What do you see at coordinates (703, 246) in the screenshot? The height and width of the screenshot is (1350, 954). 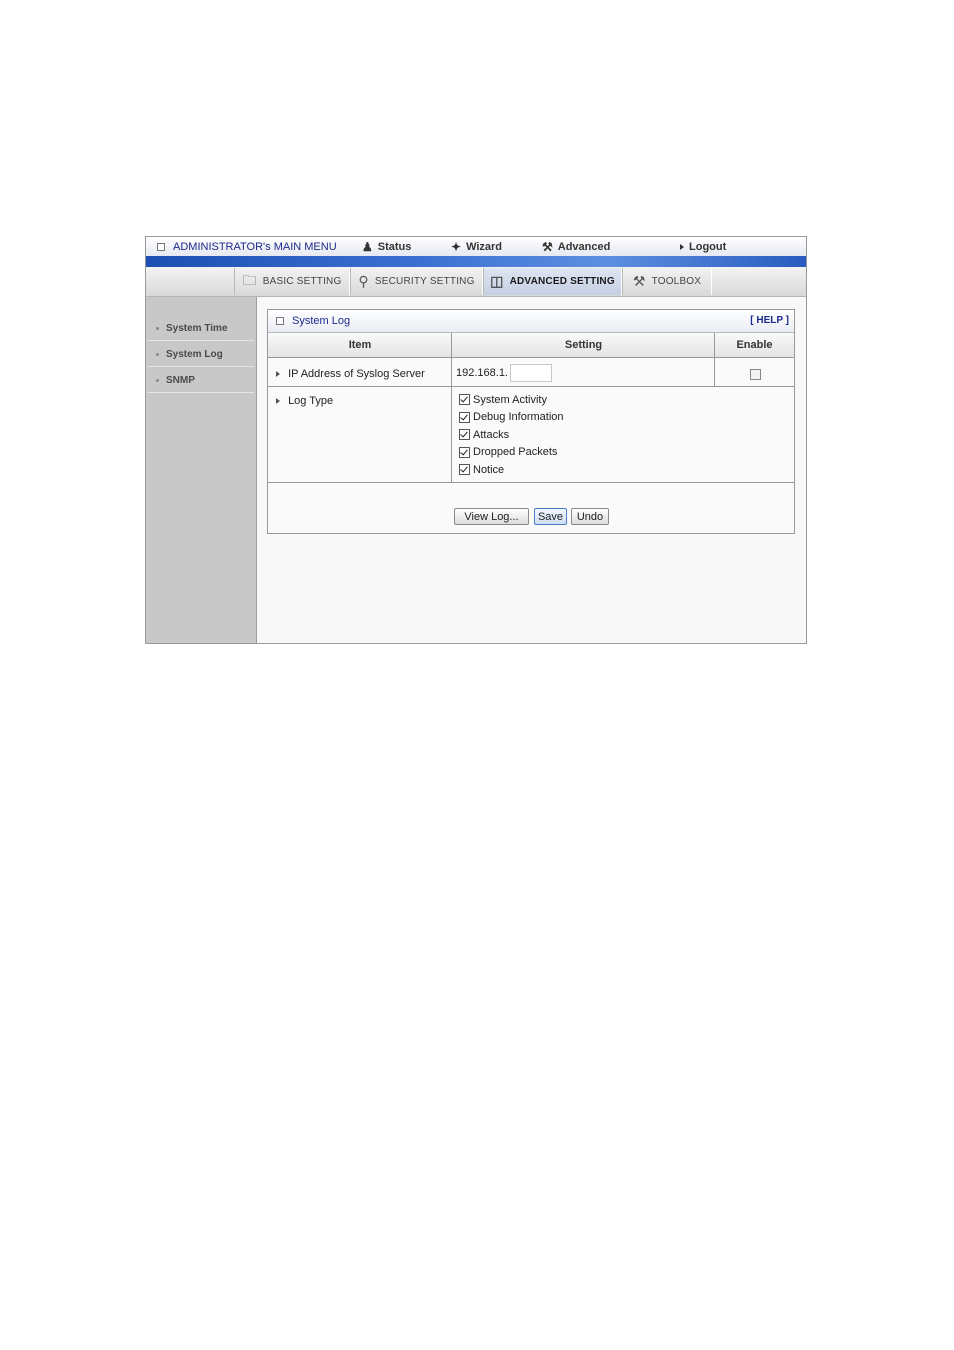 I see `logout-menu-item: Logout` at bounding box center [703, 246].